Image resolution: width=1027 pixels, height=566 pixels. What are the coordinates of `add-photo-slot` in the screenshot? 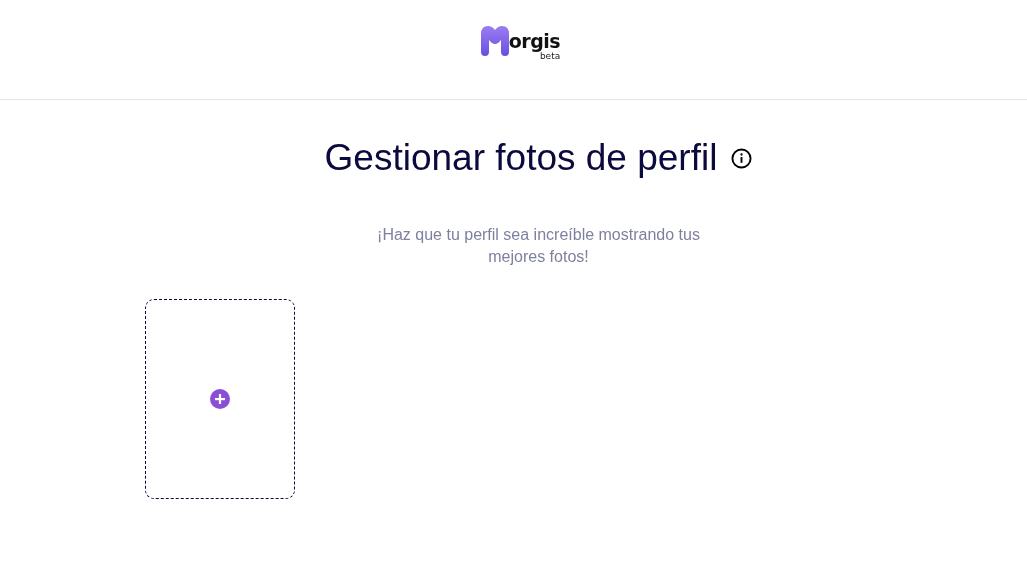 It's located at (220, 399).